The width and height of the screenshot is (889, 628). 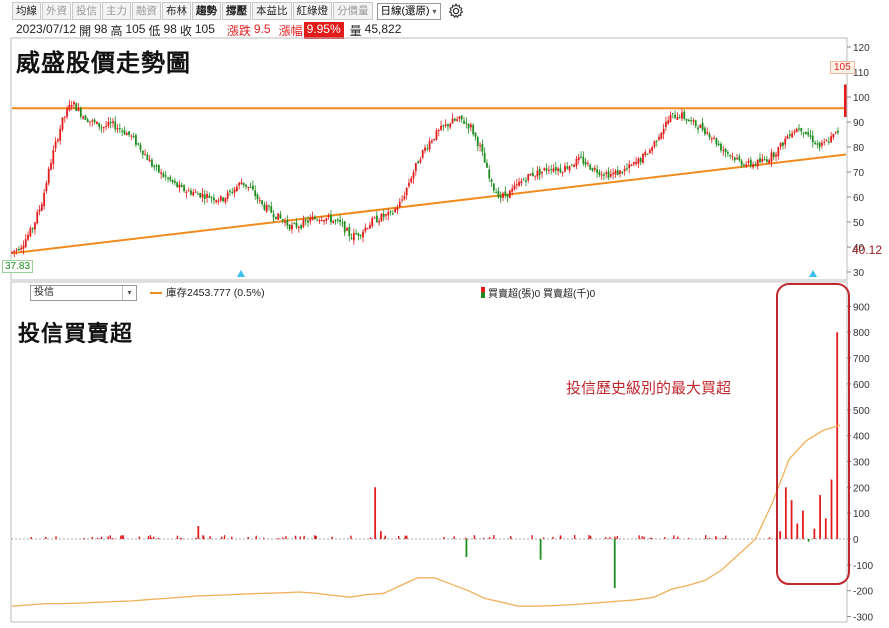 I want to click on price-tick-label: 100, so click(x=861, y=98).